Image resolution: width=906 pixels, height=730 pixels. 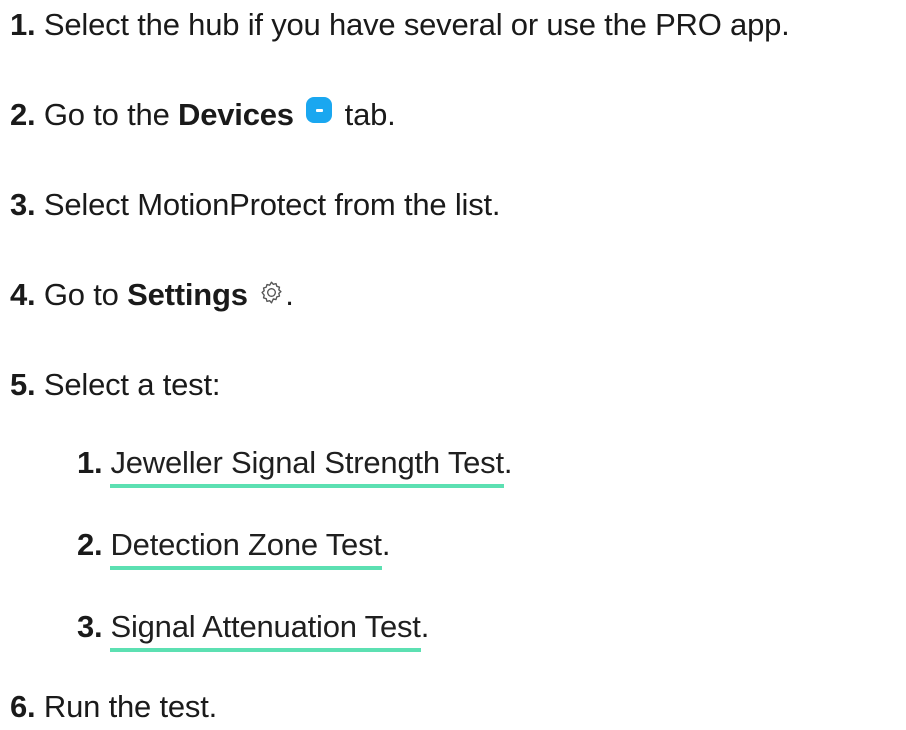 What do you see at coordinates (271, 292) in the screenshot?
I see `gear-icon` at bounding box center [271, 292].